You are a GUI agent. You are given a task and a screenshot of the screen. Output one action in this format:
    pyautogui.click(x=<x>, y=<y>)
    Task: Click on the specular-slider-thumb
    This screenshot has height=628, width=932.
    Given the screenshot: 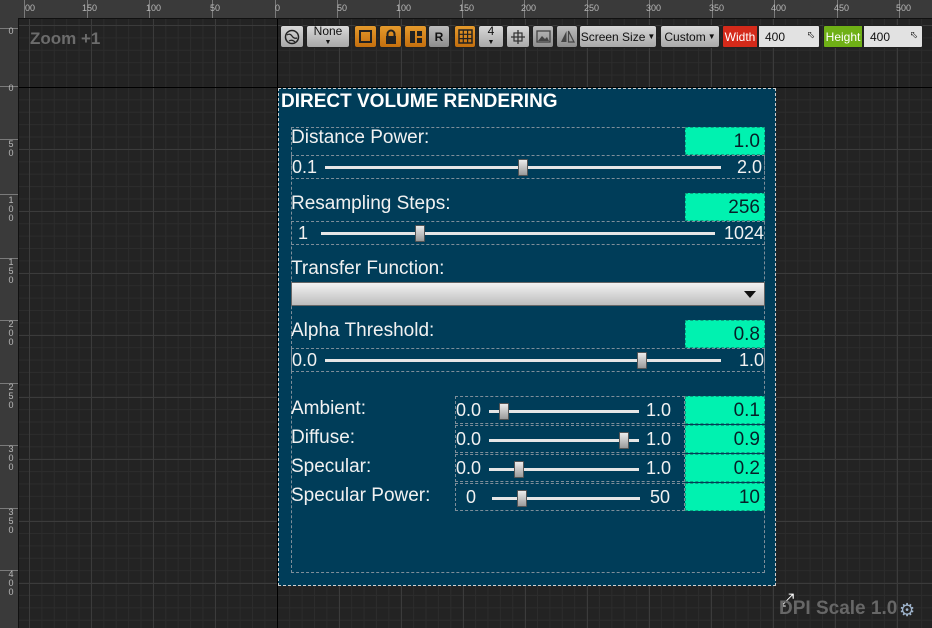 What is the action you would take?
    pyautogui.click(x=519, y=469)
    